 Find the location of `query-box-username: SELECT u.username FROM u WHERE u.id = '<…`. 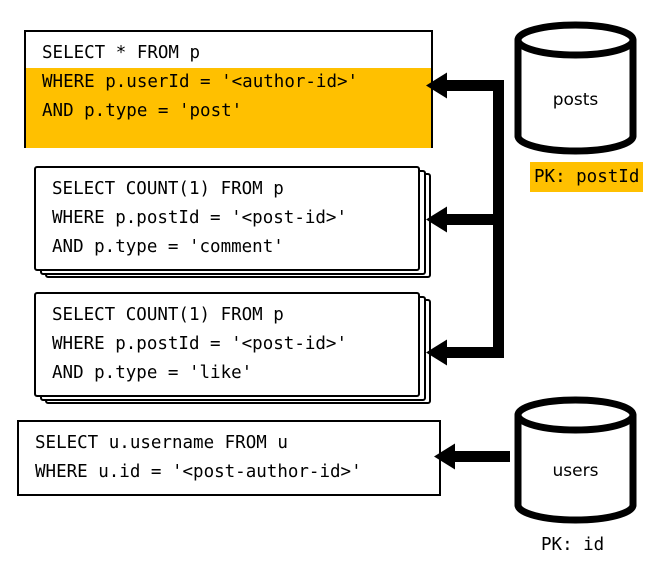

query-box-username: SELECT u.username FROM u WHERE u.id = '<… is located at coordinates (229, 458).